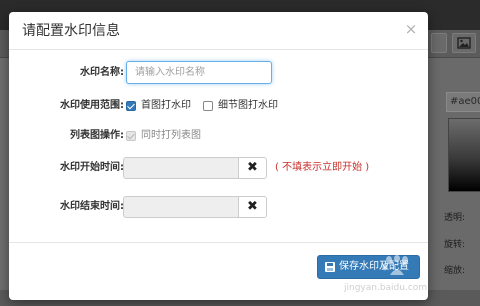 This screenshot has height=306, width=480. Describe the element at coordinates (330, 267) in the screenshot. I see `floppy-disk-icon` at that location.